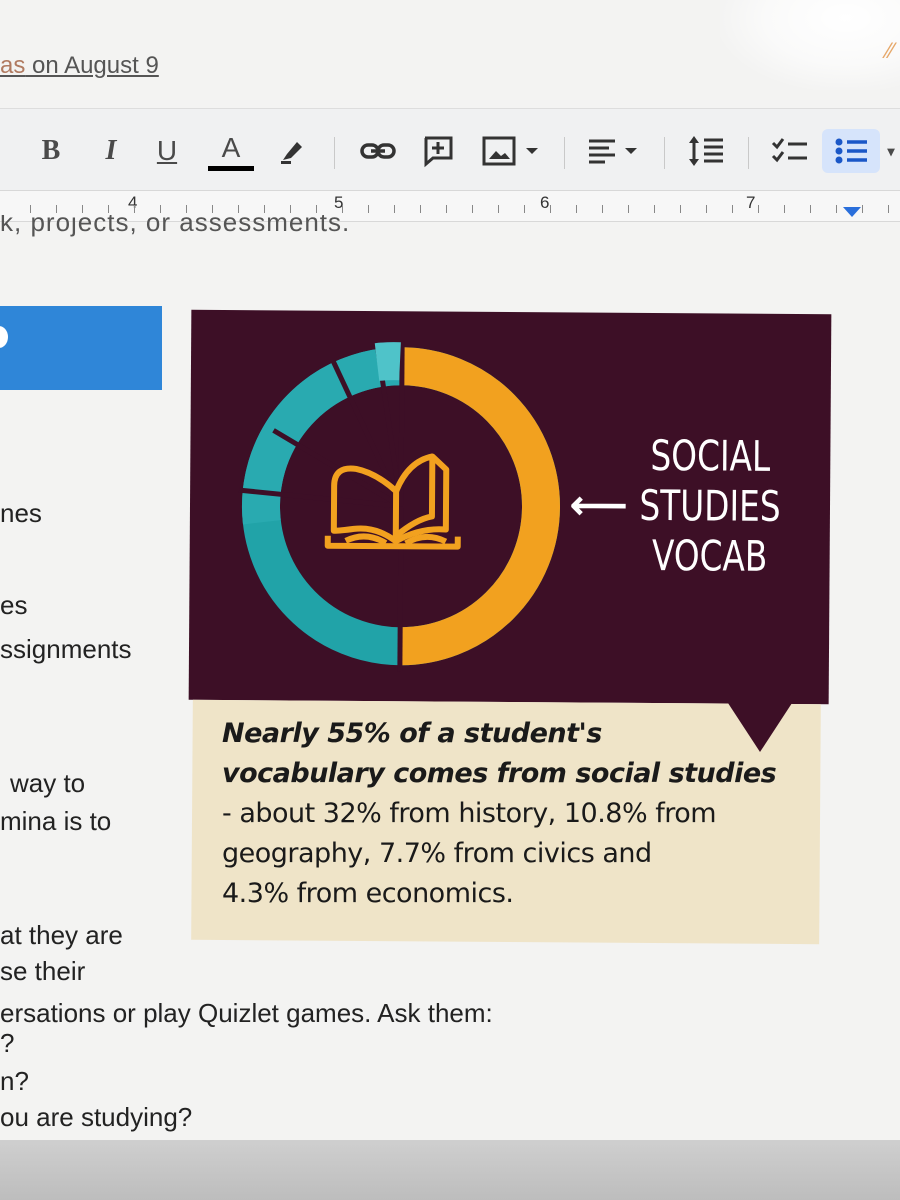  I want to click on formatting-toolbar: B I U A ▾, so click(450, 149).